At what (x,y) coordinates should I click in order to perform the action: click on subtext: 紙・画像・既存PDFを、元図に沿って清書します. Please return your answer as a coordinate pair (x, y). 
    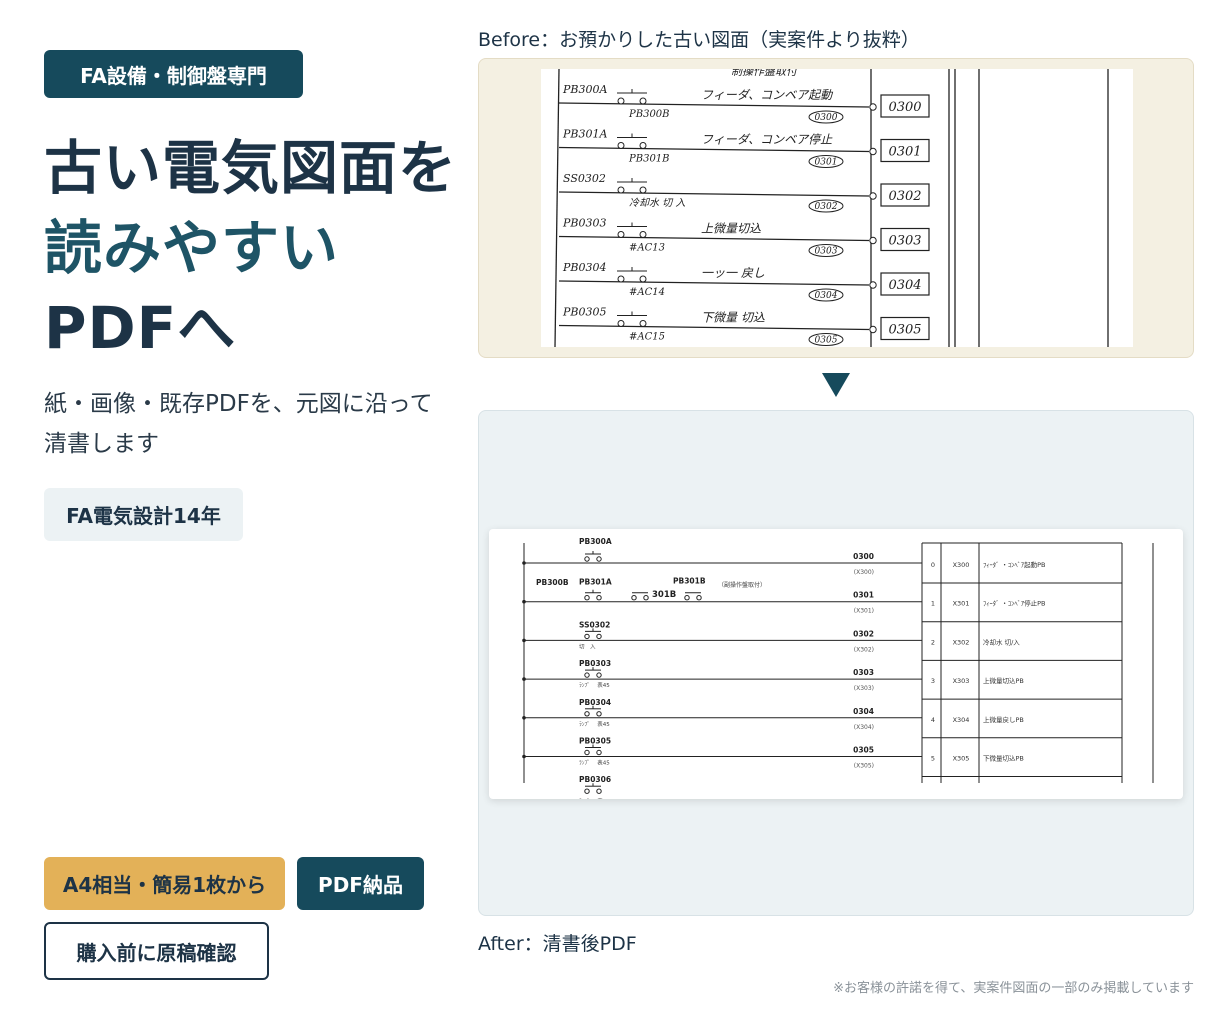
    Looking at the image, I should click on (238, 424).